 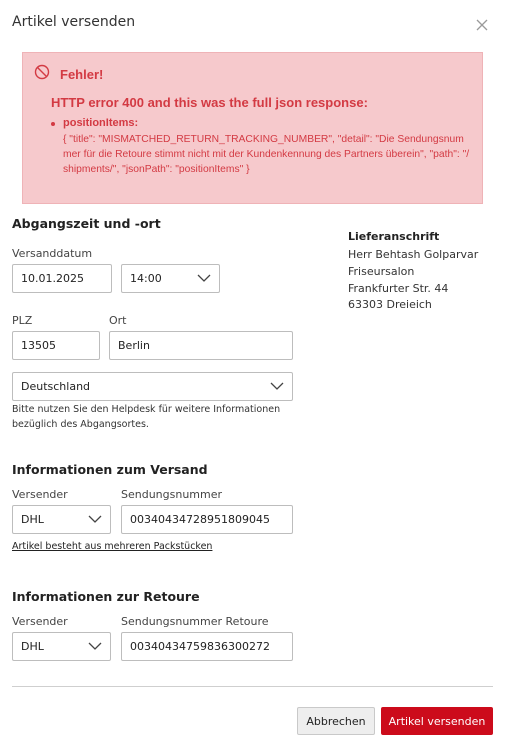 I want to click on address-line: Herr Behtash Golparvar, so click(x=413, y=254).